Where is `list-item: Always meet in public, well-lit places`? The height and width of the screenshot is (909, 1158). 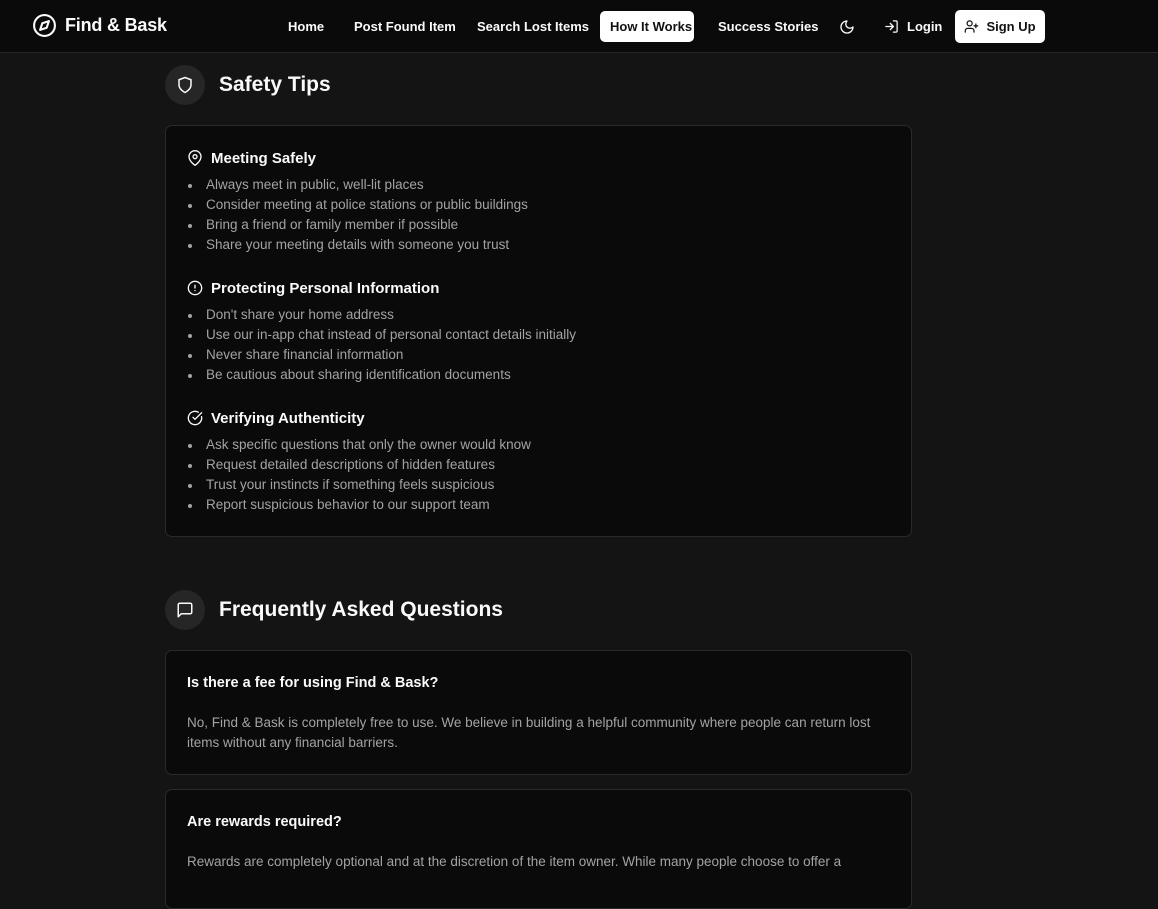
list-item: Always meet in public, well-lit places is located at coordinates (357, 185).